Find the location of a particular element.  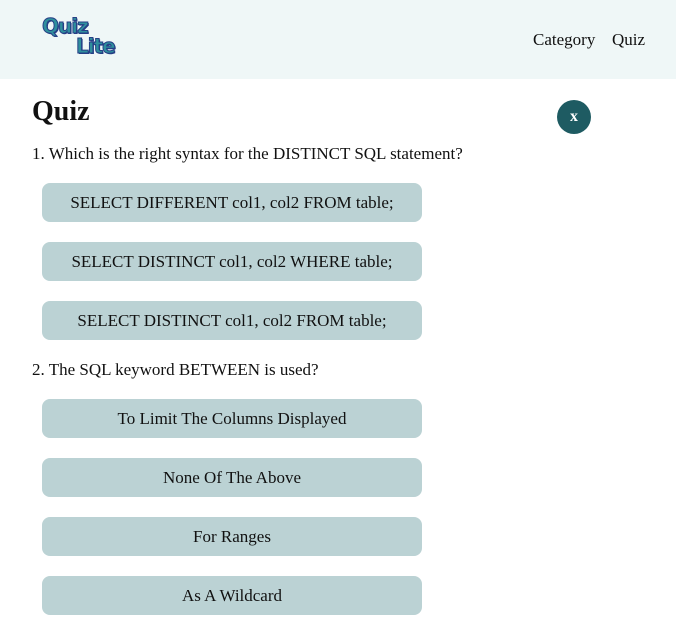

question-1-option-3: SELECT DISTINCT col1, col2 FROM table; is located at coordinates (232, 320).